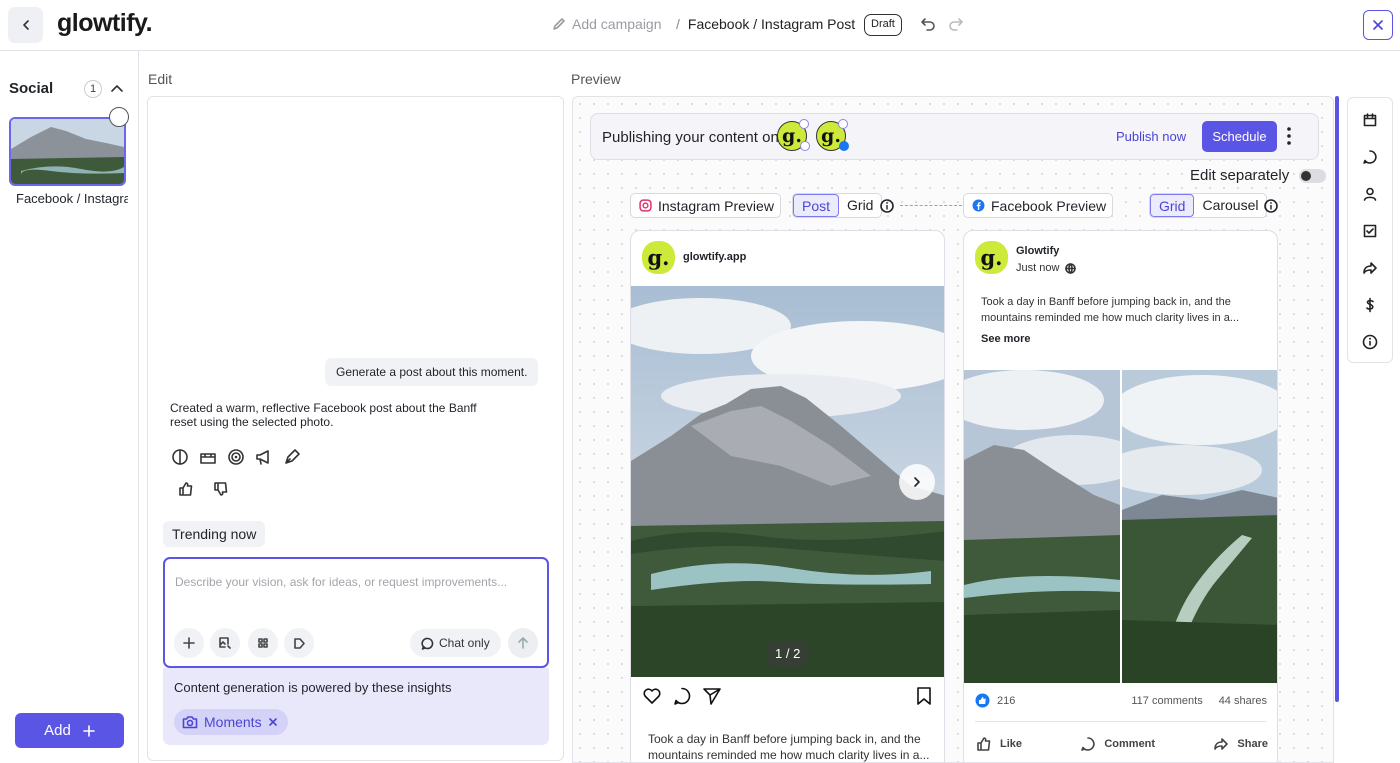  I want to click on post-thumbnail, so click(67, 151).